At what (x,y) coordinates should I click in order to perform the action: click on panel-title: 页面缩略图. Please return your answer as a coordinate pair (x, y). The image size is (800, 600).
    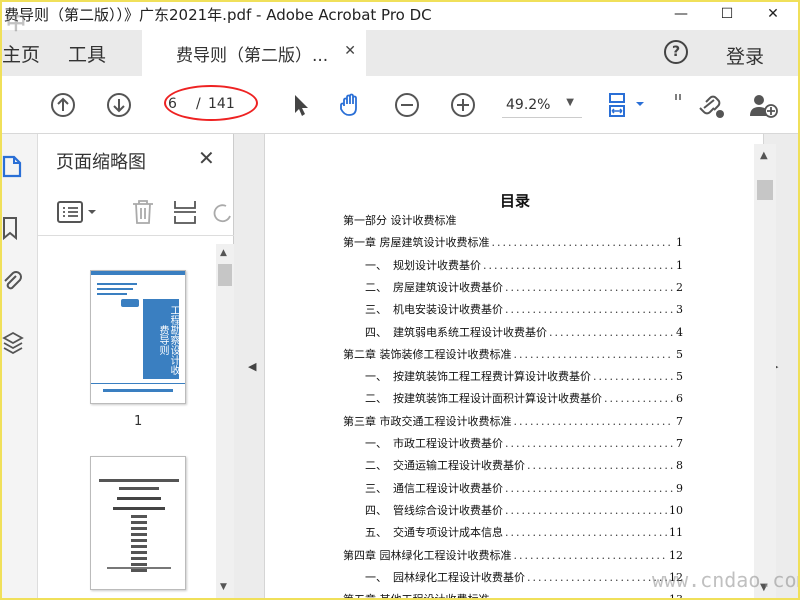
    Looking at the image, I should click on (101, 162).